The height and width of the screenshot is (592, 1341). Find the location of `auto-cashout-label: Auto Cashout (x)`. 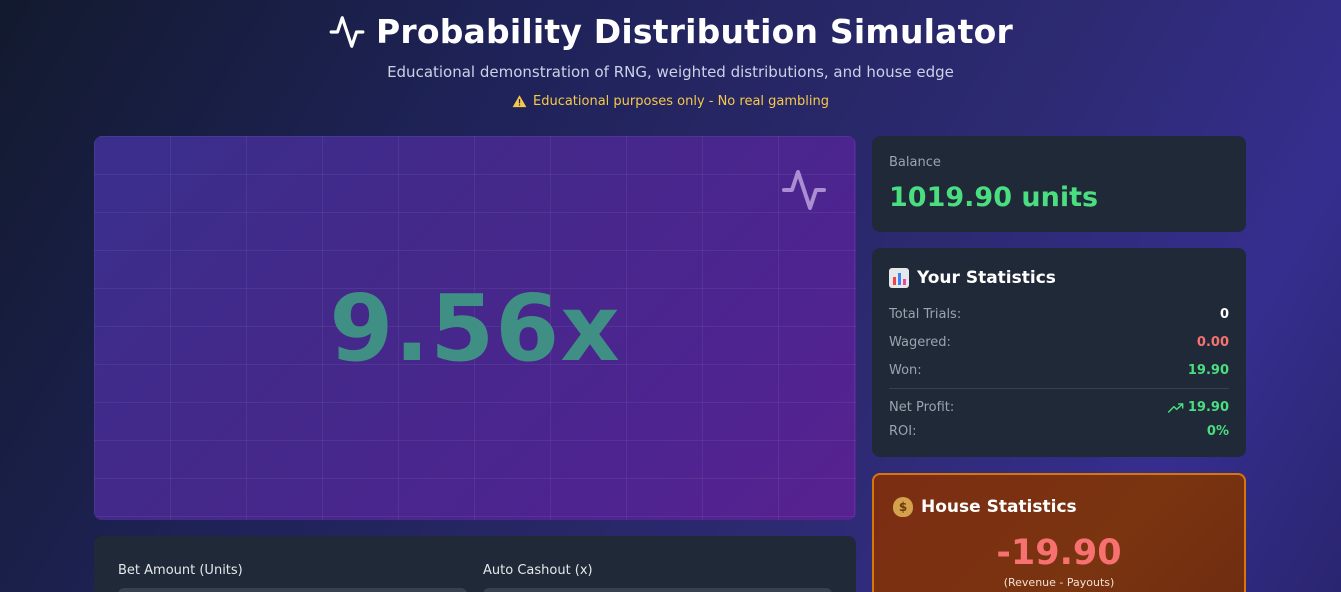

auto-cashout-label: Auto Cashout (x) is located at coordinates (538, 570).